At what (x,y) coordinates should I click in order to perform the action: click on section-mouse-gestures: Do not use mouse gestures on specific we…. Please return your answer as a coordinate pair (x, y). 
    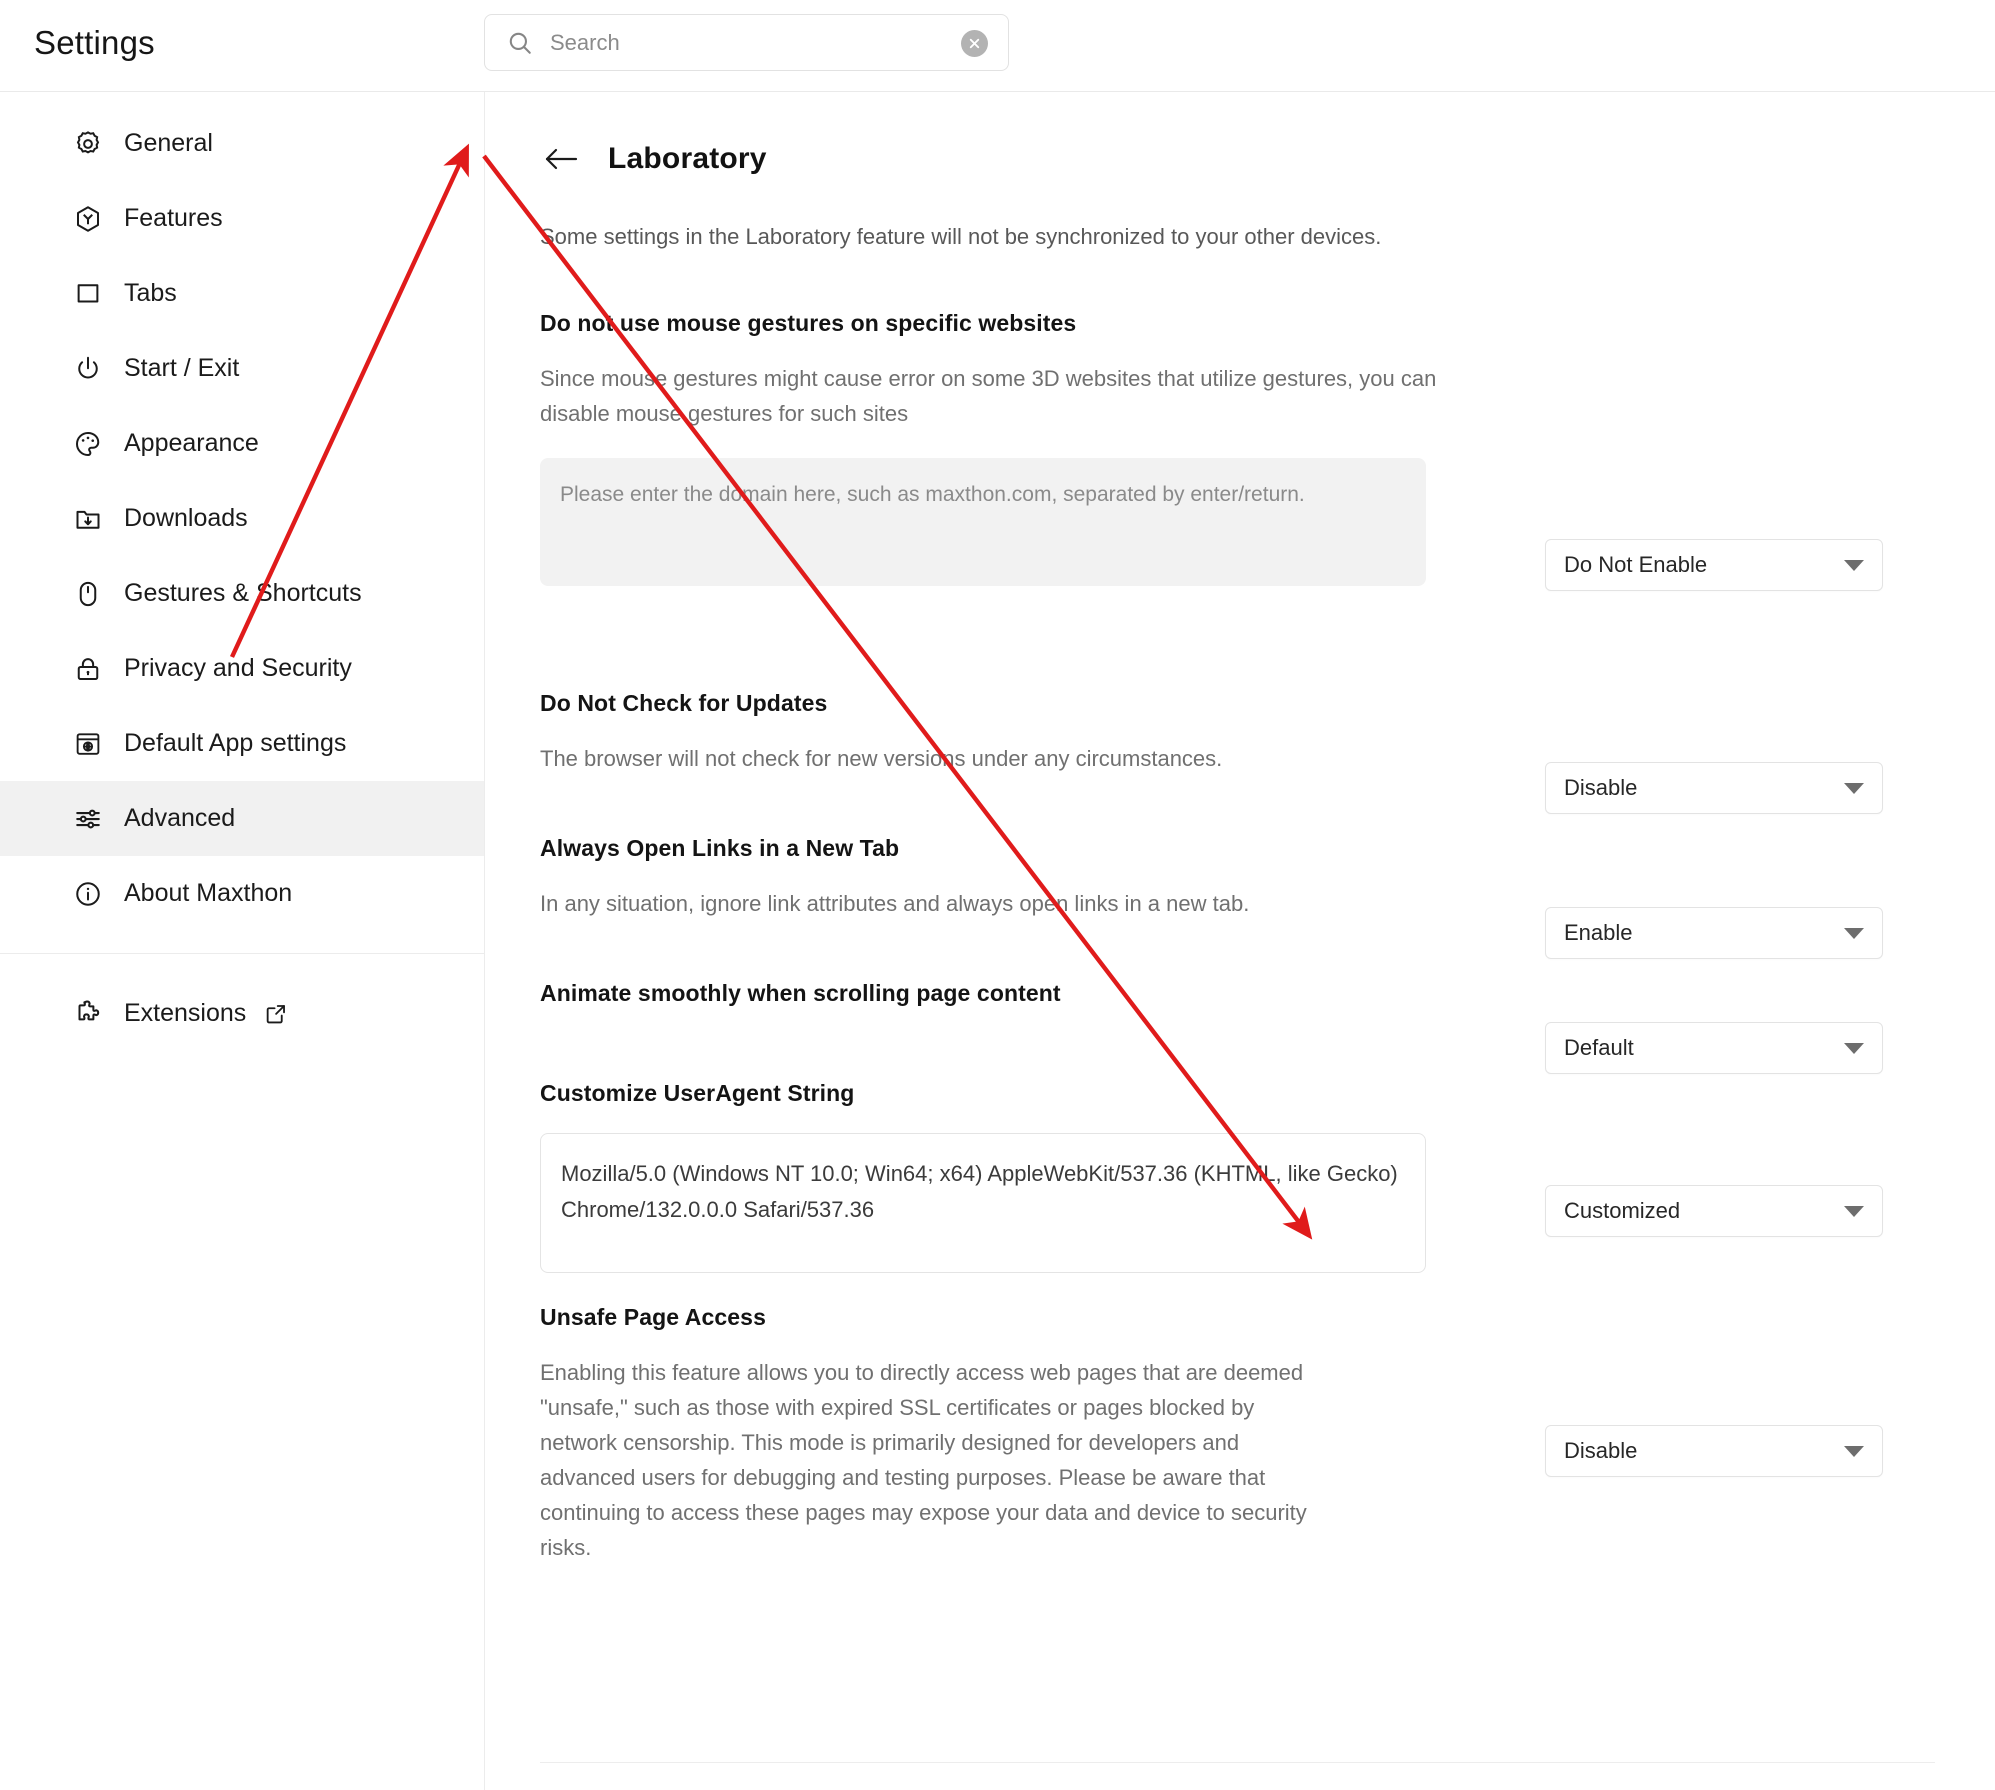
    Looking at the image, I should click on (1030, 450).